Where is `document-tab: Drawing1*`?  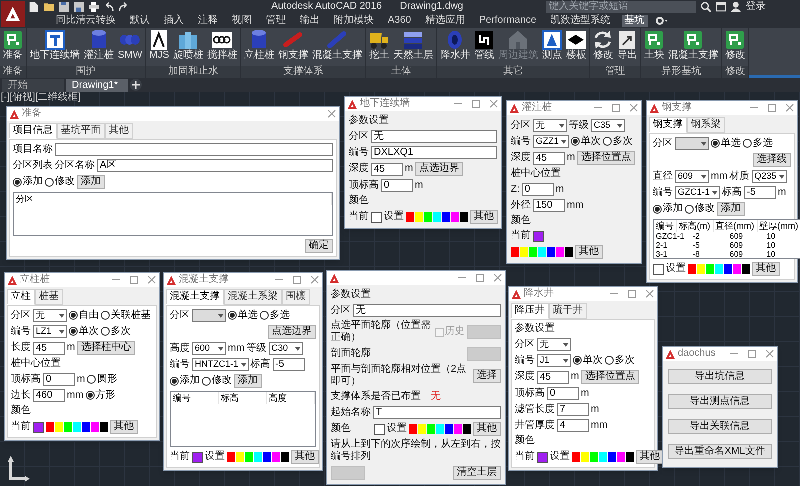
document-tab: Drawing1* is located at coordinates (97, 85).